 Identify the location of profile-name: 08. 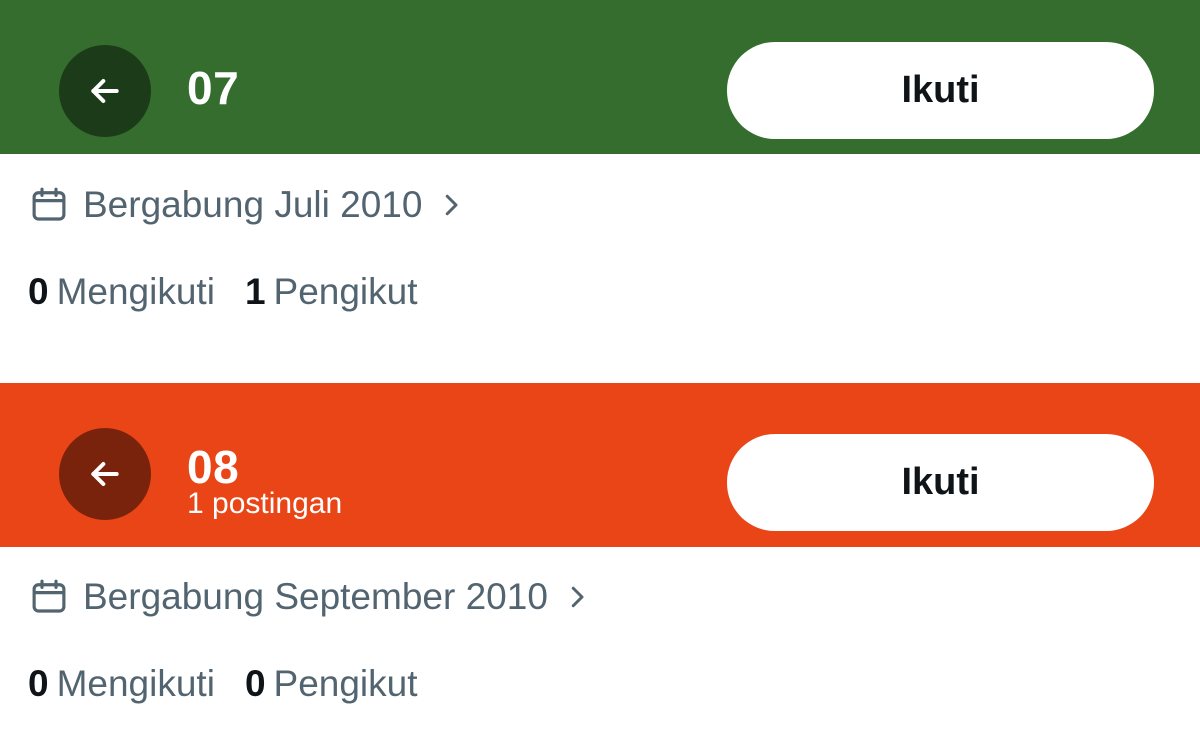
(213, 467).